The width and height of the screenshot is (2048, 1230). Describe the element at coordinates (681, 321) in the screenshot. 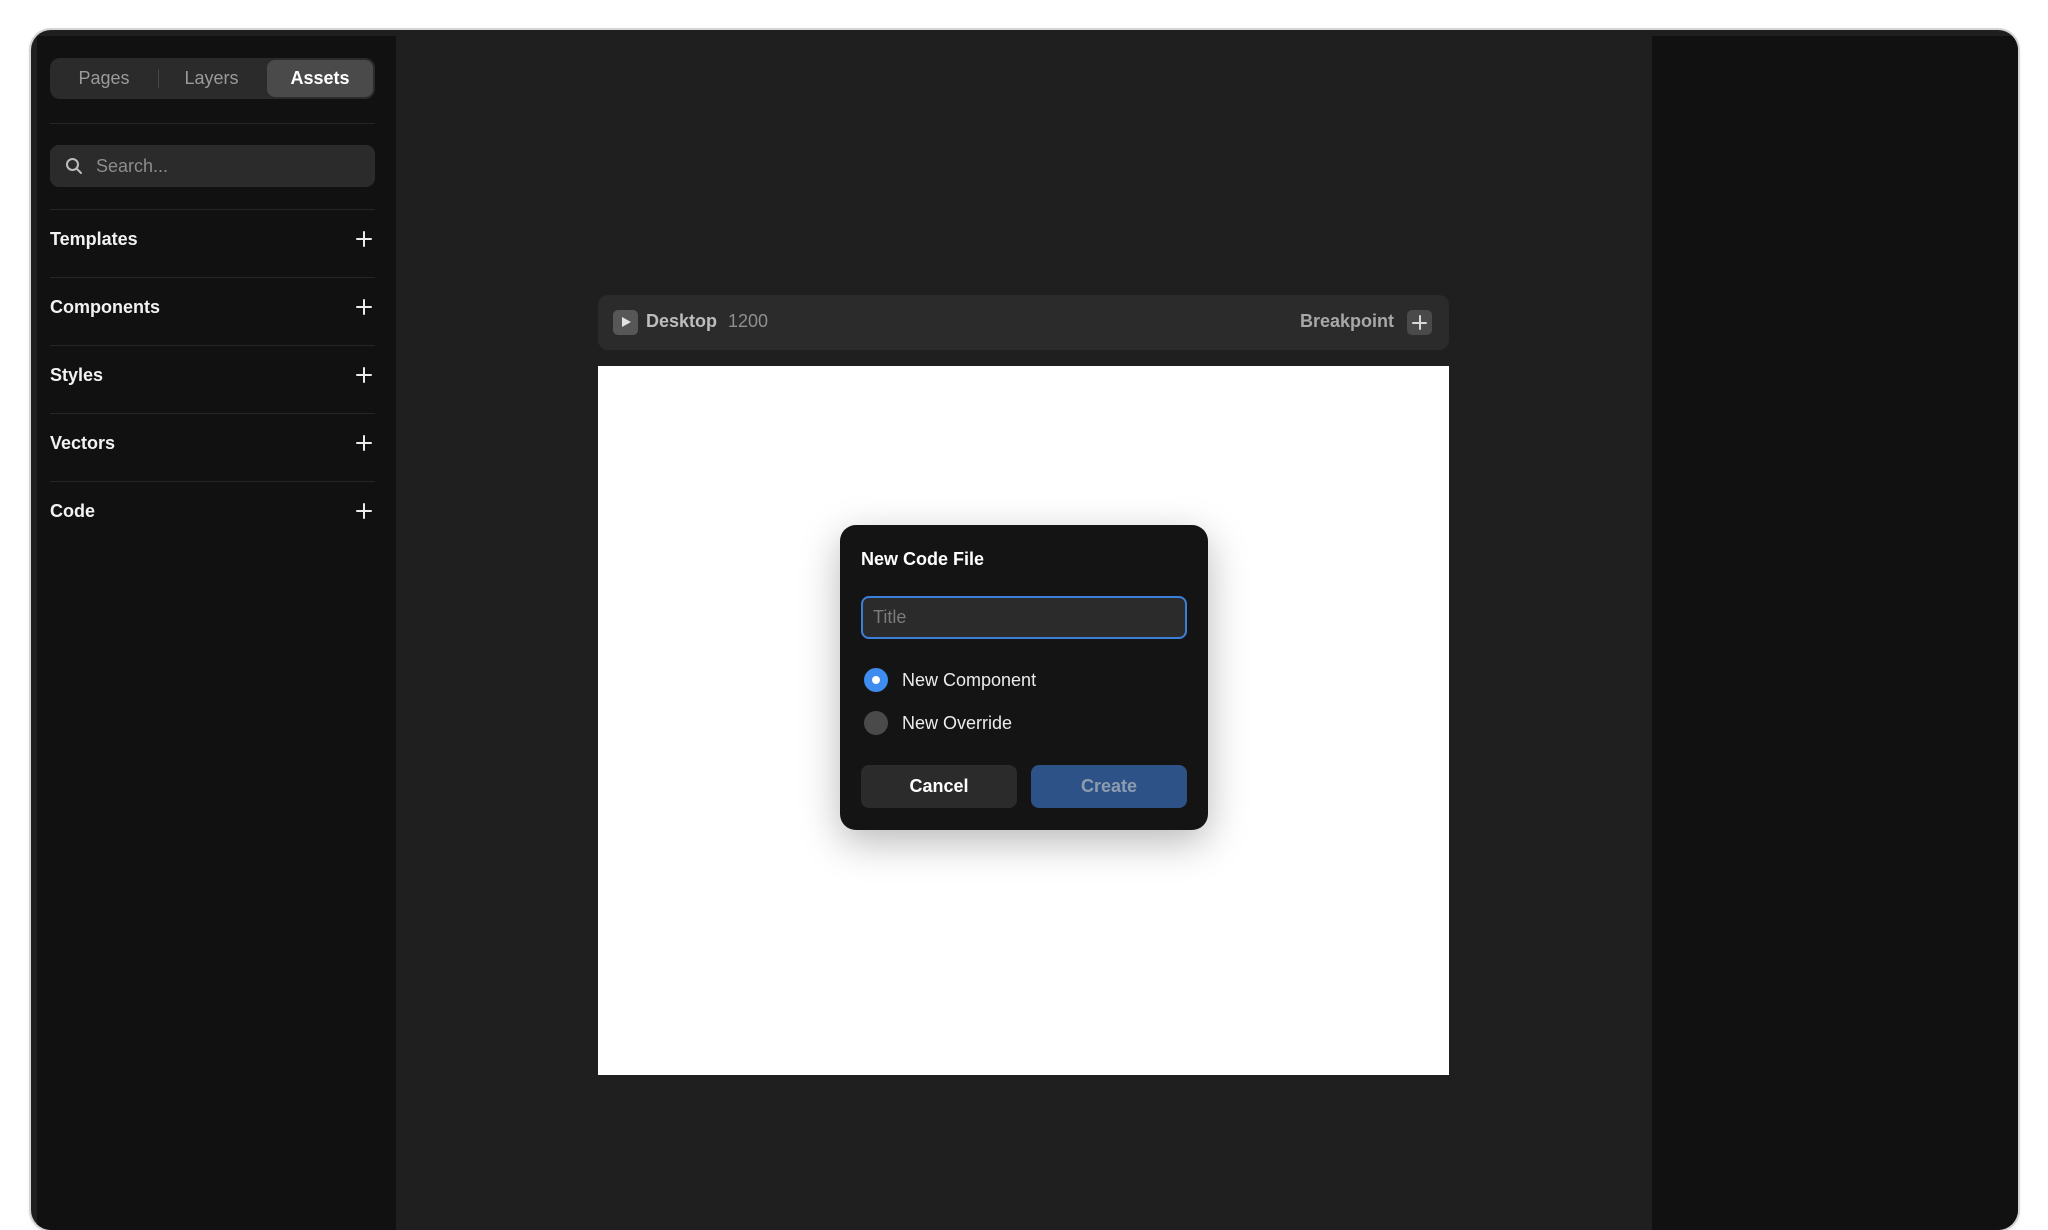

I see `frame-name: Desktop` at that location.